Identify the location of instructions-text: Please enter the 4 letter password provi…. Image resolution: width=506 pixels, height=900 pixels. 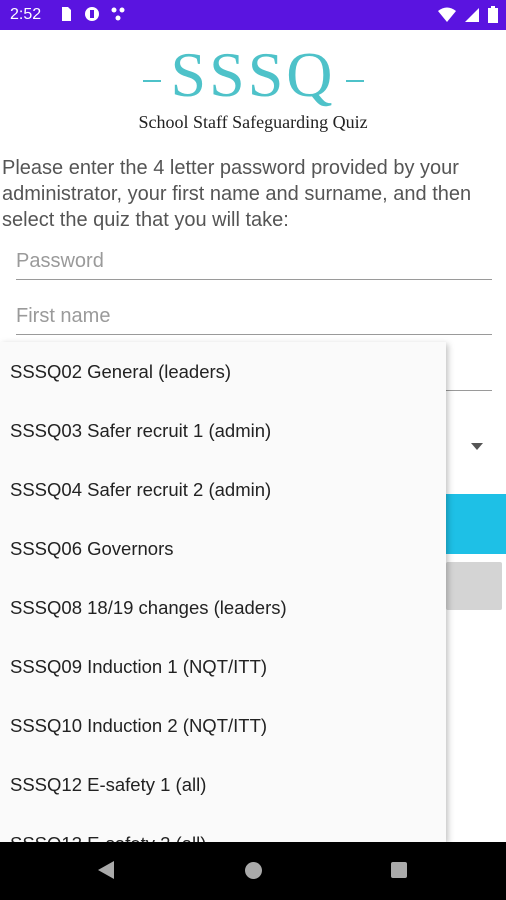
(253, 196).